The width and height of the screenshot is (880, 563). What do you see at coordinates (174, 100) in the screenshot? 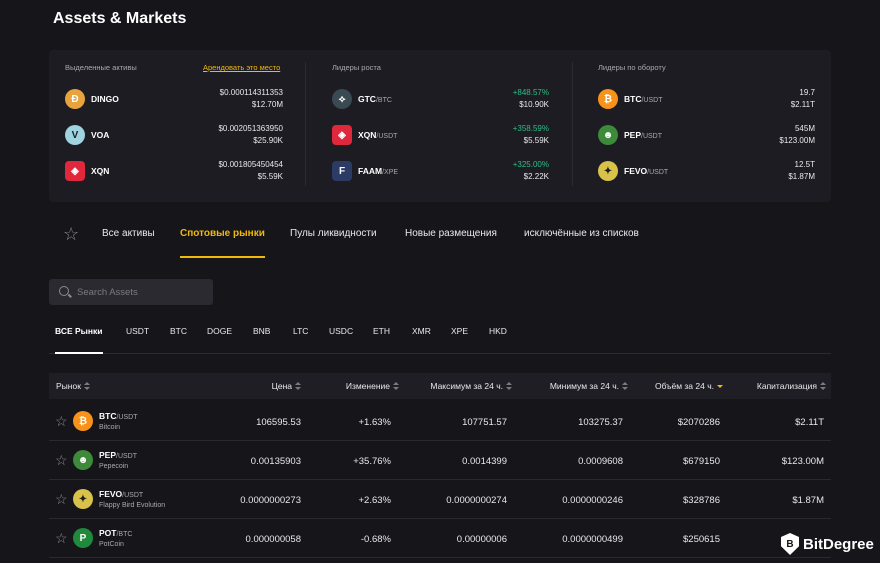
I see `featured-asset-row: Ð DINGO $0.000114311353 $12.70M` at bounding box center [174, 100].